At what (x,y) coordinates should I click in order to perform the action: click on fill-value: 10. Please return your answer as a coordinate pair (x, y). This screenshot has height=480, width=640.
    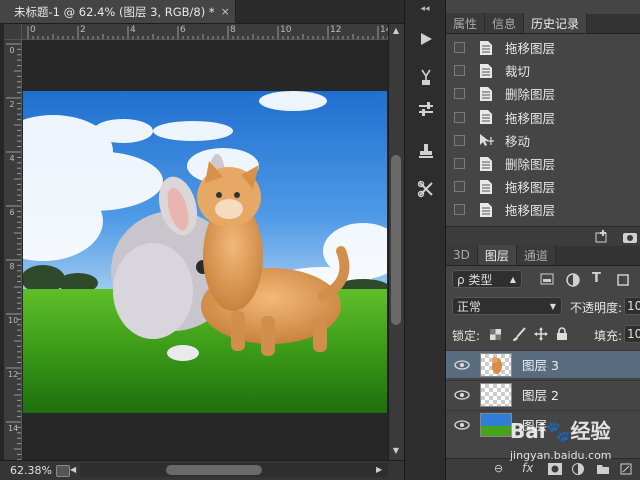
    Looking at the image, I should click on (633, 334).